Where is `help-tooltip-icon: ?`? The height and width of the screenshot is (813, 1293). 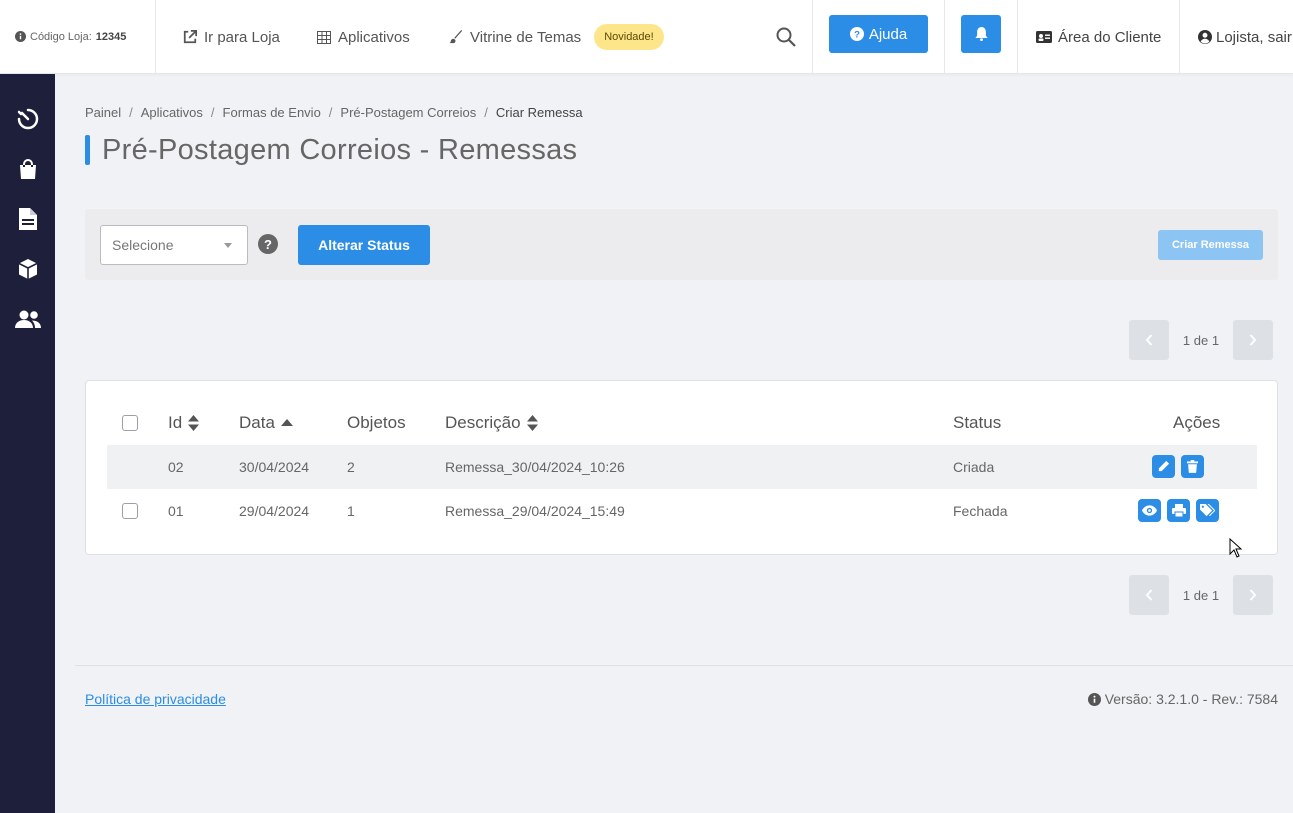 help-tooltip-icon: ? is located at coordinates (268, 244).